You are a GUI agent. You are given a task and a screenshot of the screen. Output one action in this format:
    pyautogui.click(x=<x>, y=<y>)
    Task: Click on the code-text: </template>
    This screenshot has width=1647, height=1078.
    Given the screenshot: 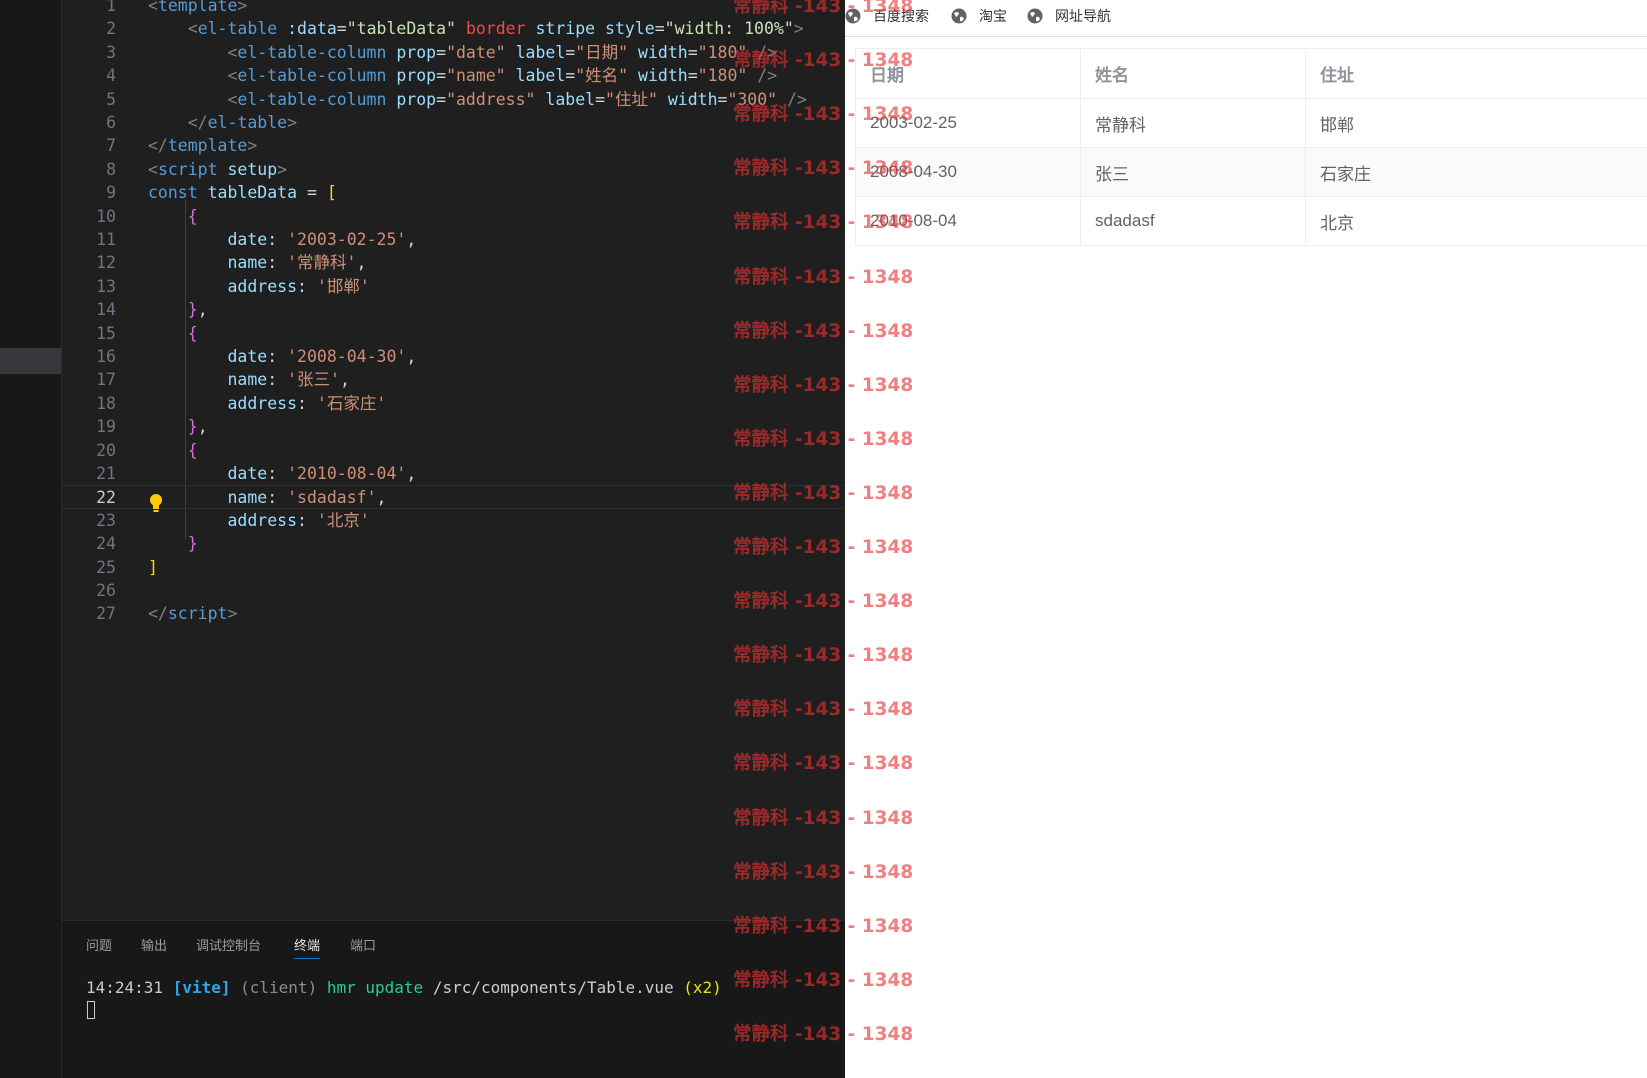 What is the action you would take?
    pyautogui.click(x=203, y=146)
    